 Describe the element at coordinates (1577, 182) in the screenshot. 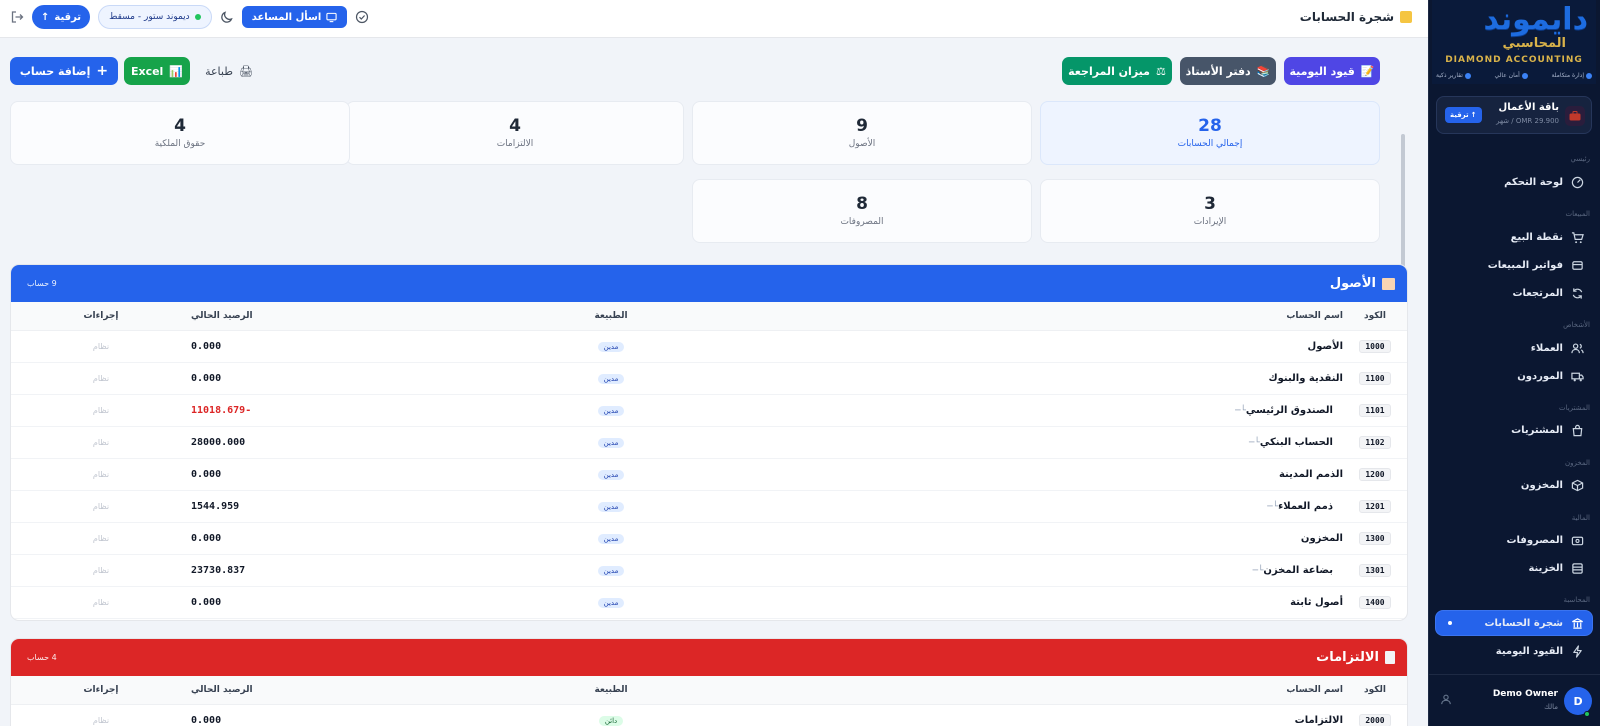

I see `dashboard-icon` at that location.